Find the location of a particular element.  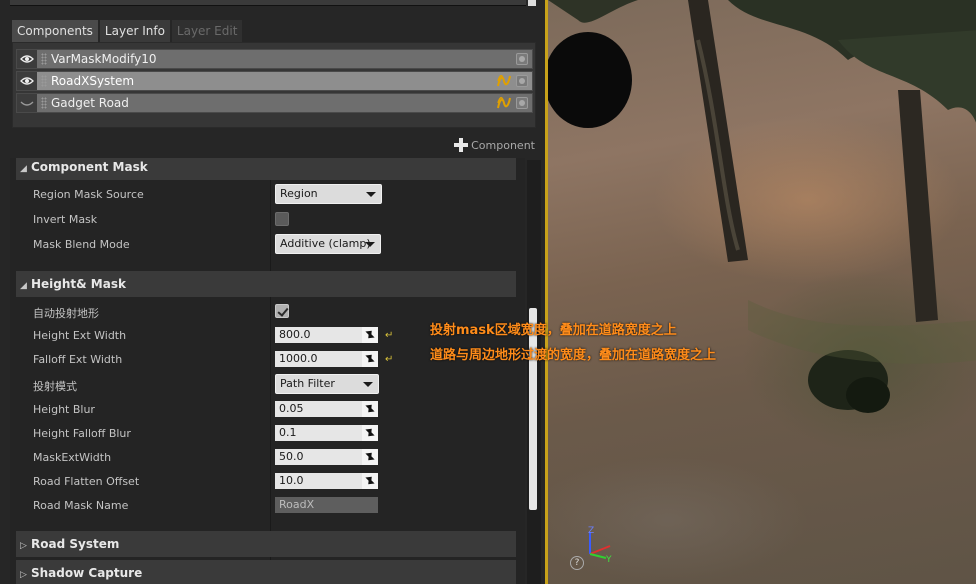

prop-label: Region Mask Source is located at coordinates (88, 194).